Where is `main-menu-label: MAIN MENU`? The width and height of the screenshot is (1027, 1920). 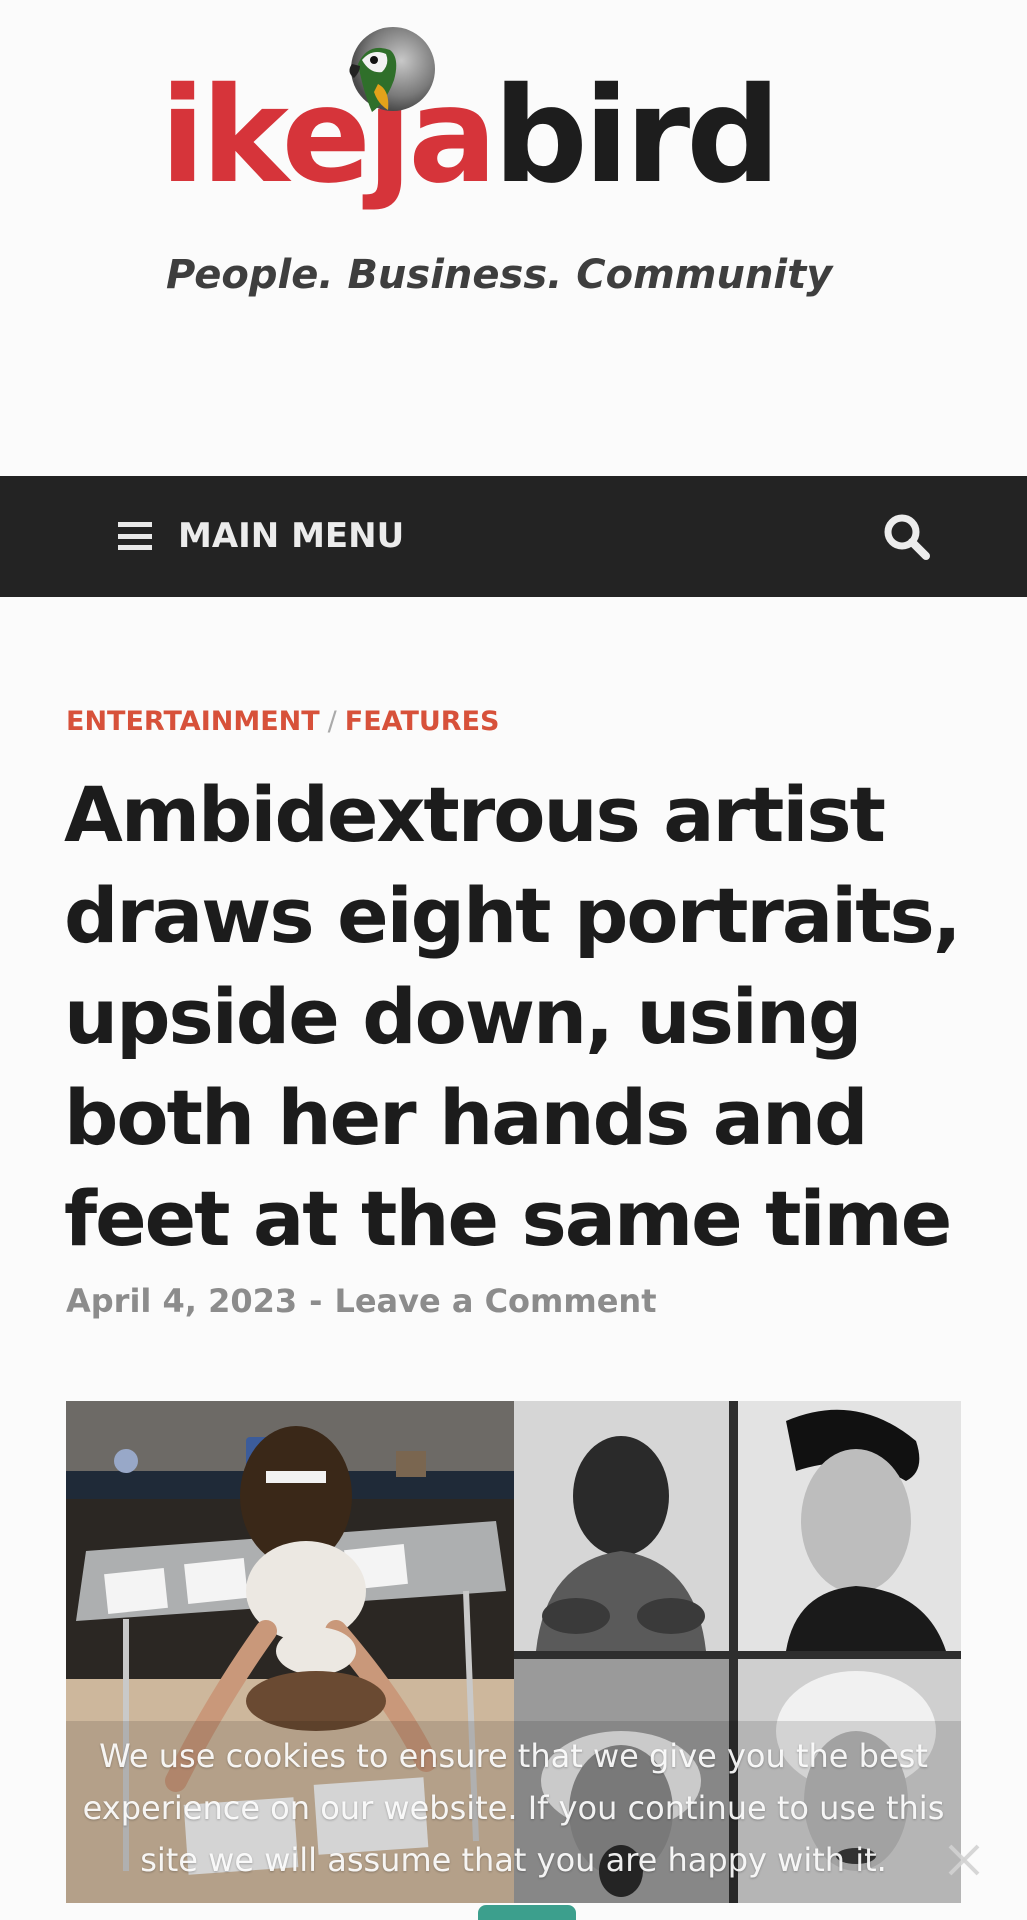 main-menu-label: MAIN MENU is located at coordinates (291, 536).